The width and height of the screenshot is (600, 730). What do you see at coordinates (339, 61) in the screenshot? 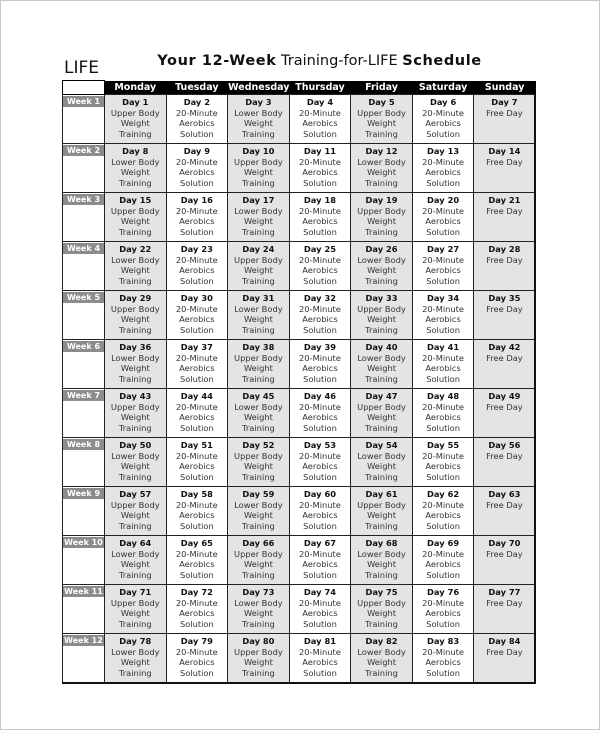
I see `title-part-2: Training-for-LIFE` at bounding box center [339, 61].